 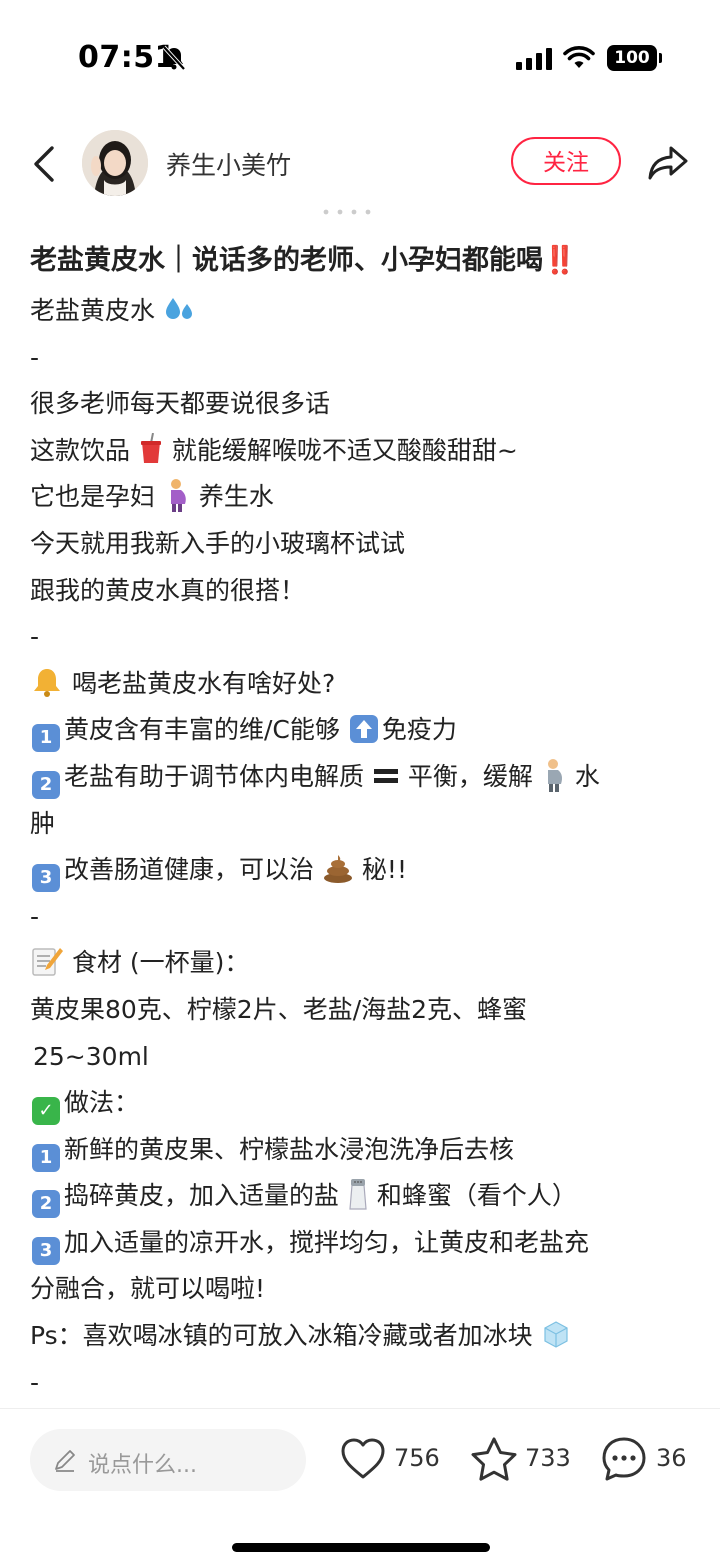 I want to click on bell-icon, so click(x=47, y=682).